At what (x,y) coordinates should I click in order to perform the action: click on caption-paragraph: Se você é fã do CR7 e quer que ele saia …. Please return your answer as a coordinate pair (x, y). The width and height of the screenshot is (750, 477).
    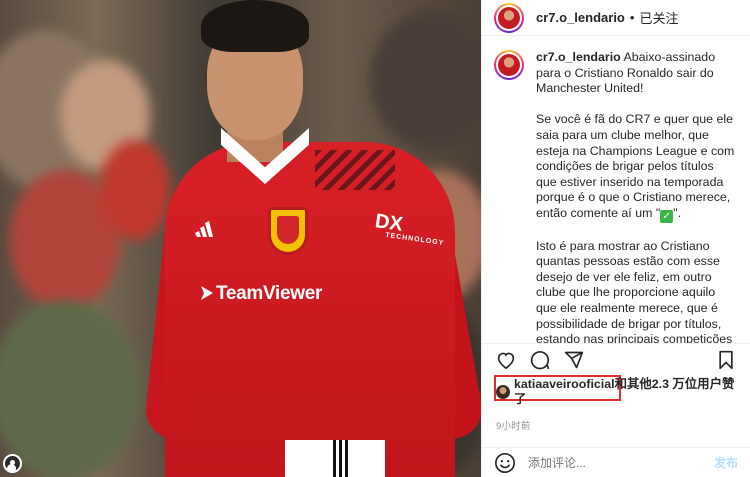
    Looking at the image, I should click on (635, 167).